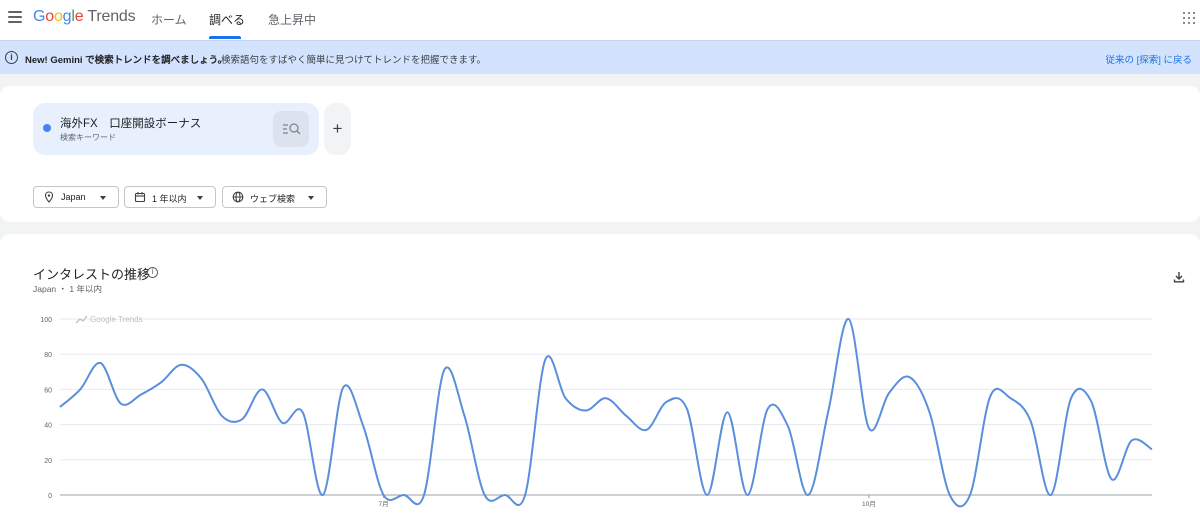 This screenshot has width=1200, height=524. What do you see at coordinates (1148, 59) in the screenshot?
I see `return-to-classic-explore-link: 従来の [探索] に戻る` at bounding box center [1148, 59].